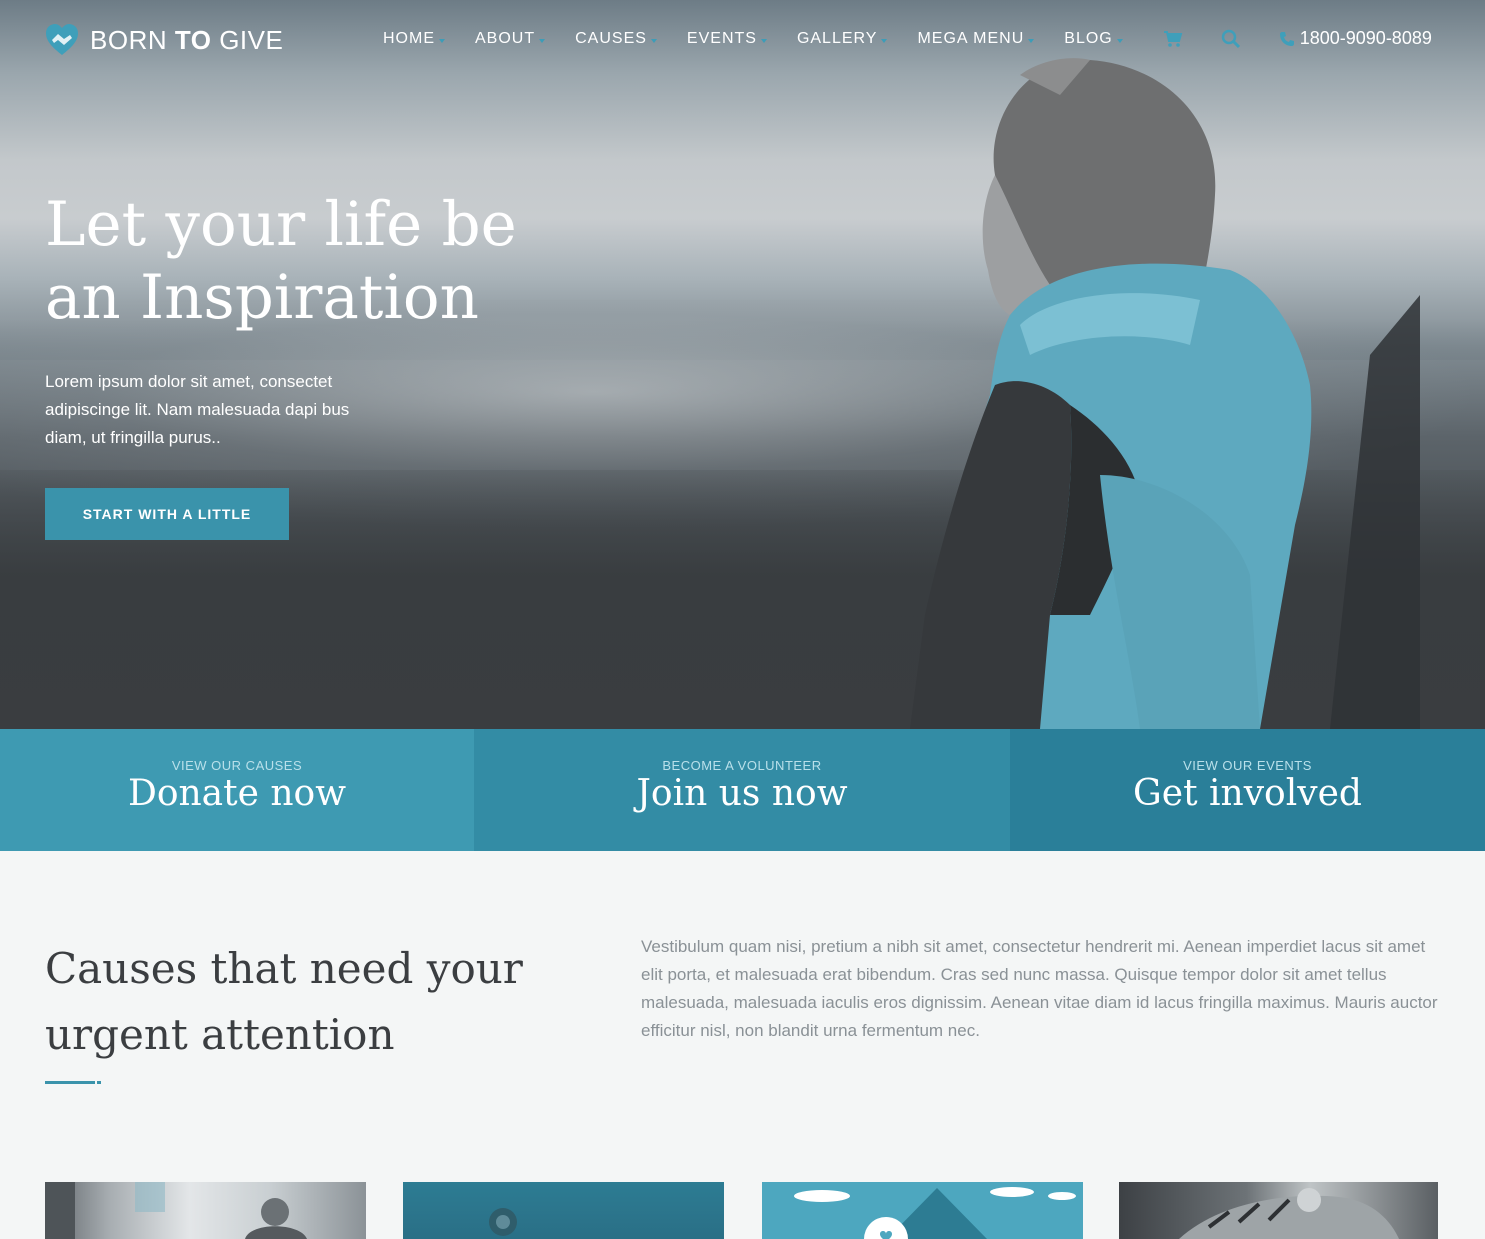 This screenshot has height=1239, width=1485. What do you see at coordinates (62, 39) in the screenshot?
I see `heart-hands-icon` at bounding box center [62, 39].